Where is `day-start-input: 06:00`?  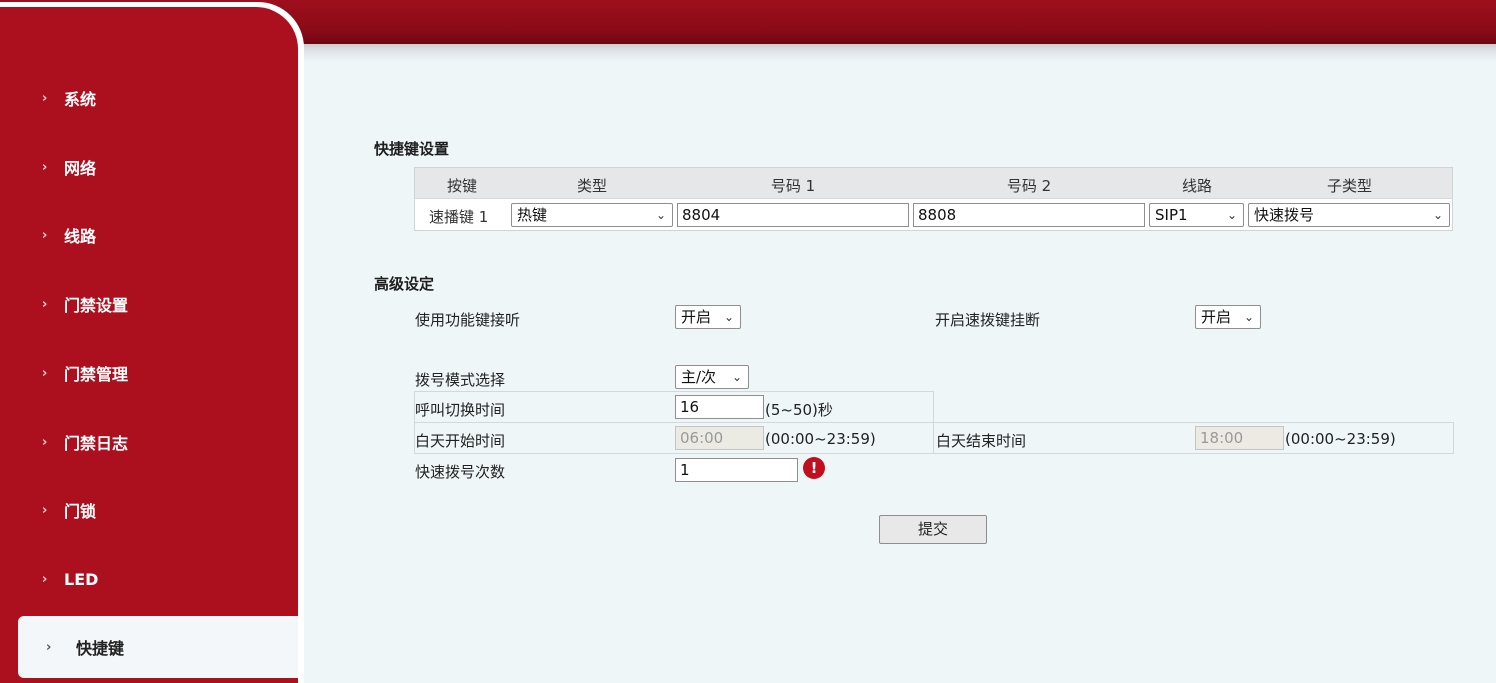
day-start-input: 06:00 is located at coordinates (719, 438).